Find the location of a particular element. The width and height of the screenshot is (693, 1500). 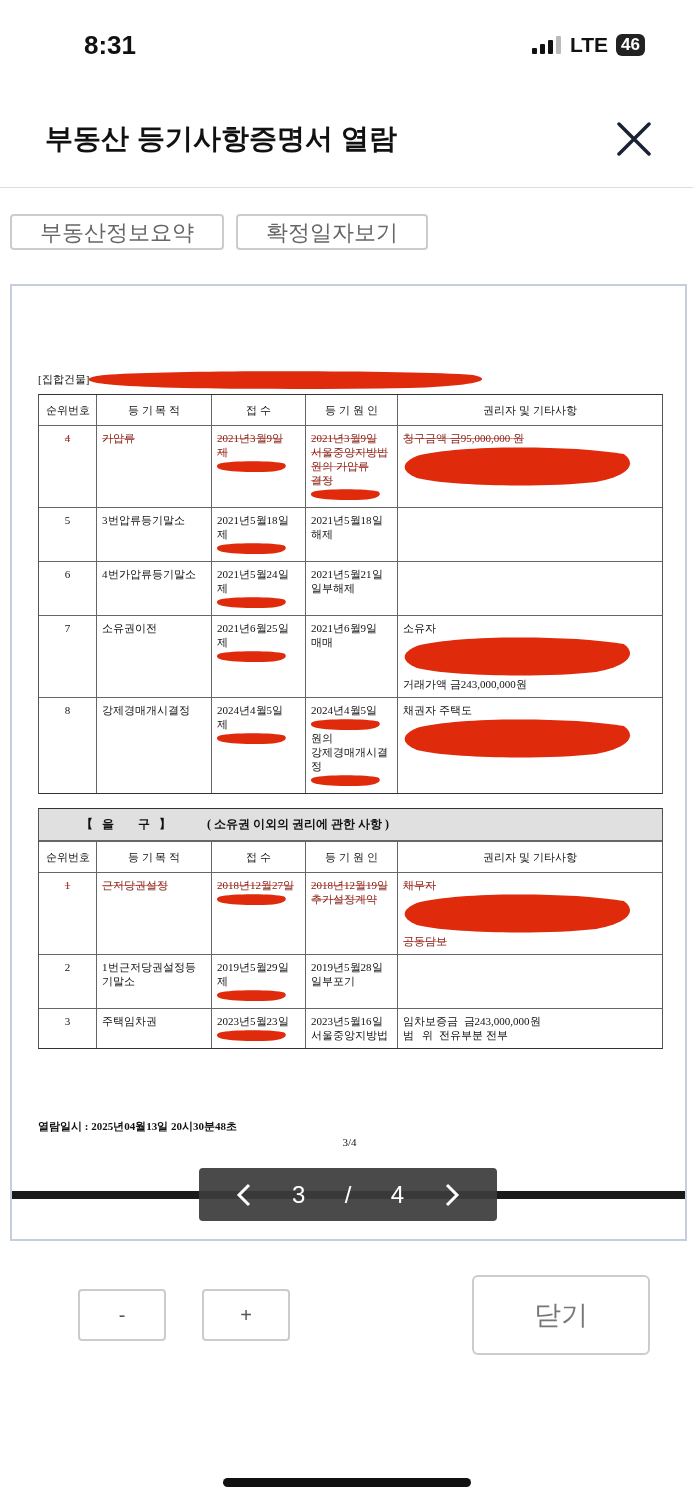

rank-number: 1 is located at coordinates (67, 885).